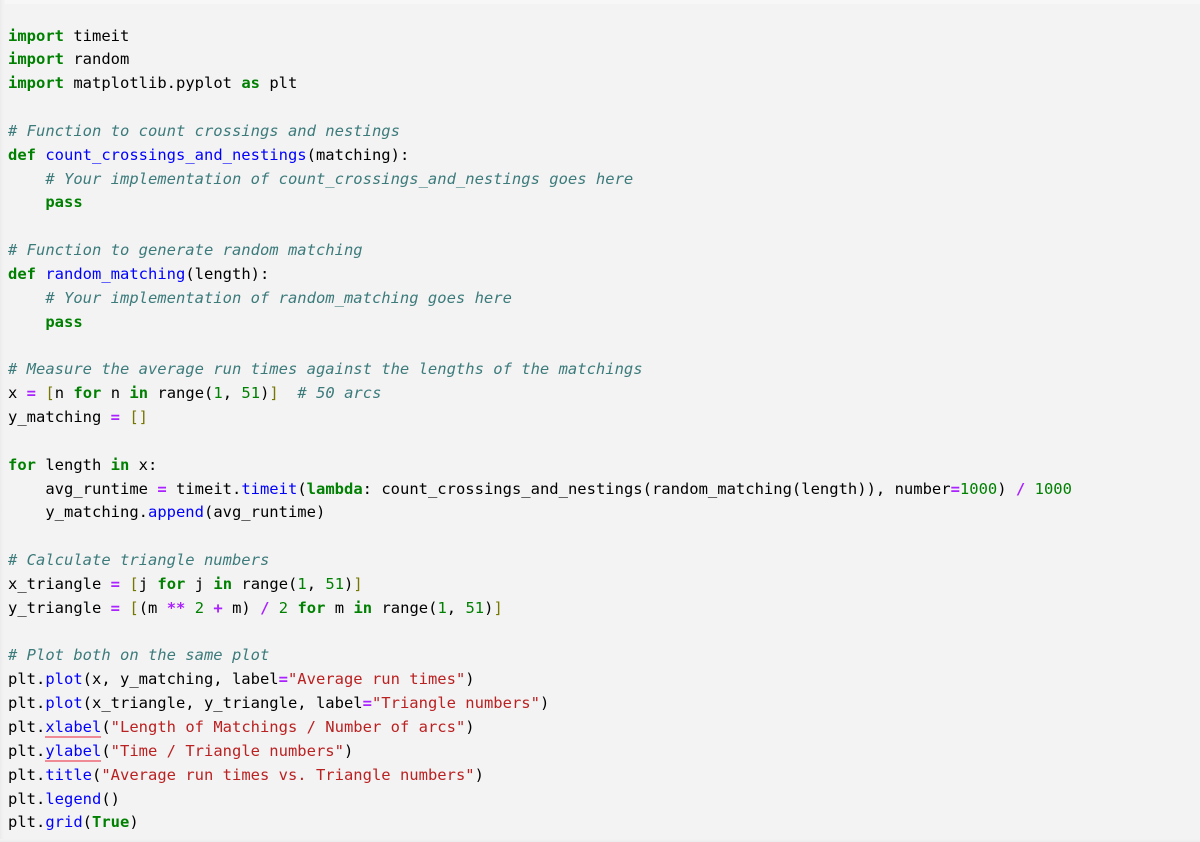 The image size is (1200, 842). What do you see at coordinates (600, 2) in the screenshot?
I see `top-edge-highlight` at bounding box center [600, 2].